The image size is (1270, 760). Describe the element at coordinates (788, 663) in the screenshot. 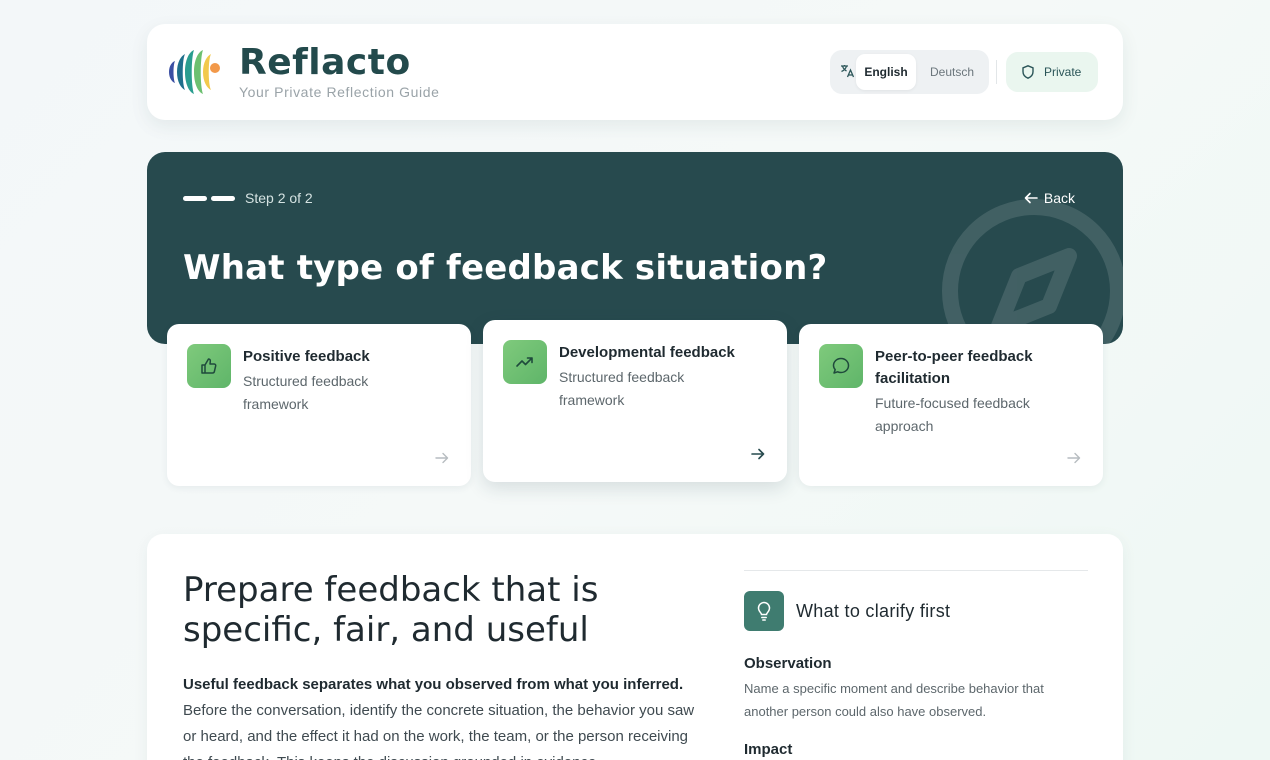

I see `clarify-item-title: Observation` at that location.